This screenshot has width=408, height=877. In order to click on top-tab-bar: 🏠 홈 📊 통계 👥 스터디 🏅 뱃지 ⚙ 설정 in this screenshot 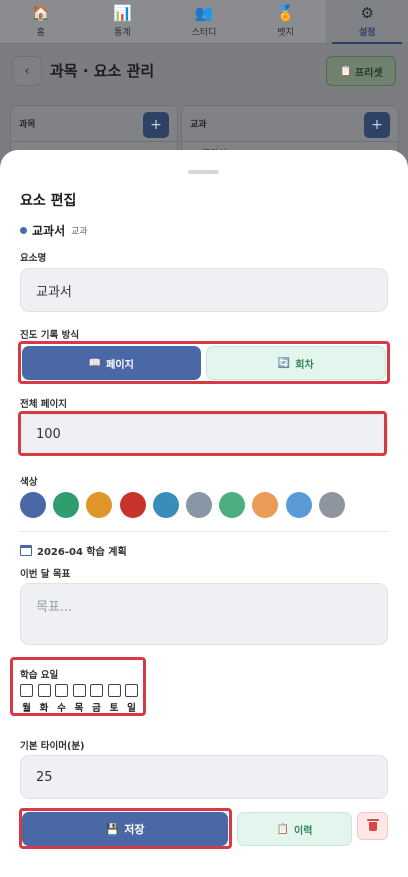, I will do `click(204, 22)`.